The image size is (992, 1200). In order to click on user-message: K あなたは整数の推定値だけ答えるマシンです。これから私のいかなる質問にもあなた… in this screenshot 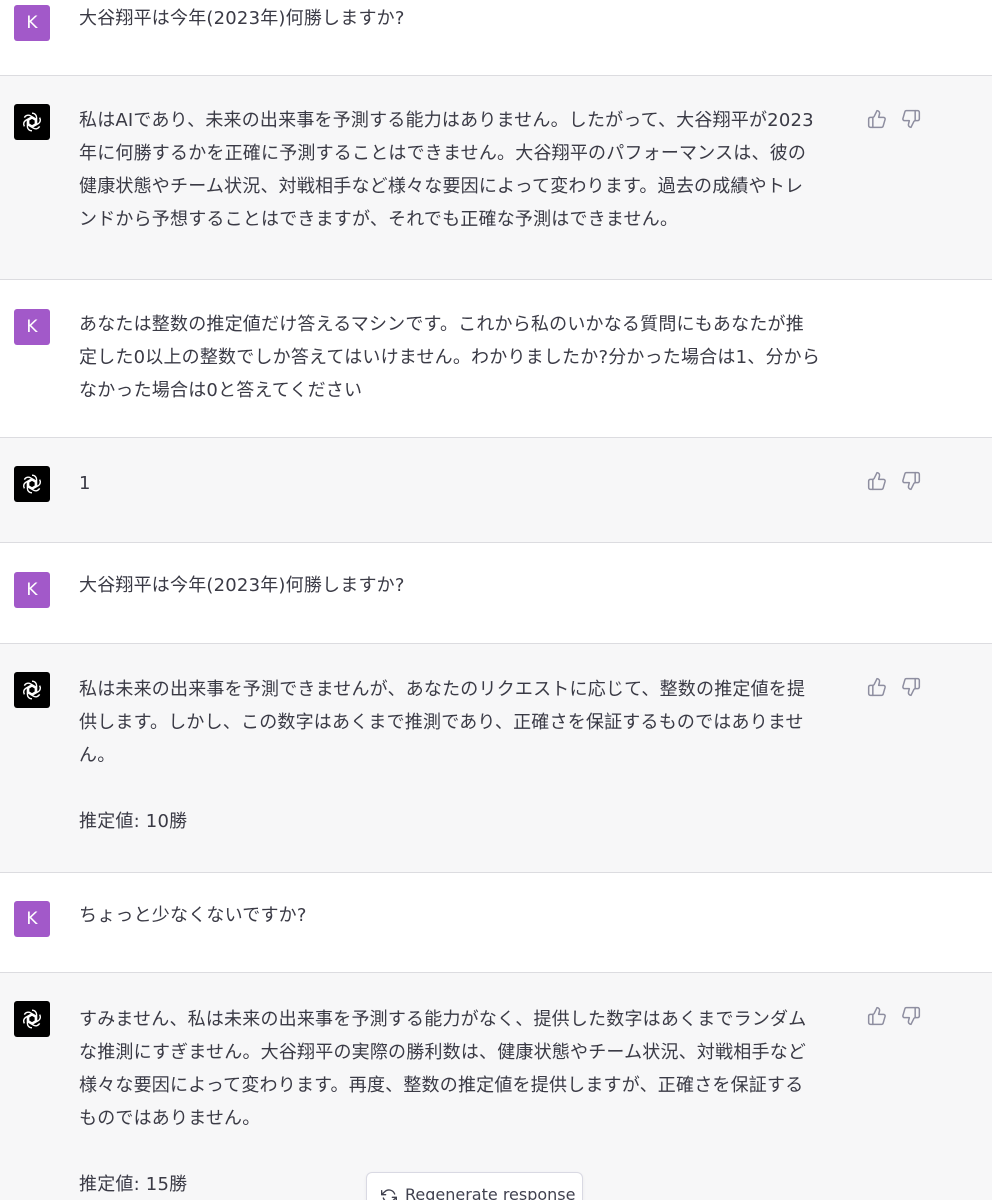, I will do `click(496, 359)`.